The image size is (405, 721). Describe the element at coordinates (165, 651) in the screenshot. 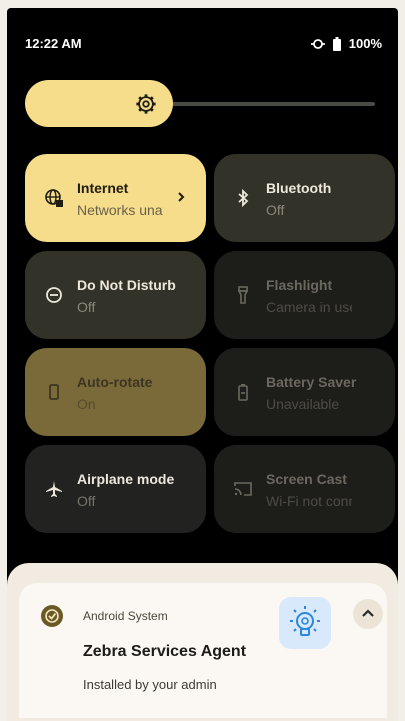

I see `notification-title: Zebra Services Agent` at that location.